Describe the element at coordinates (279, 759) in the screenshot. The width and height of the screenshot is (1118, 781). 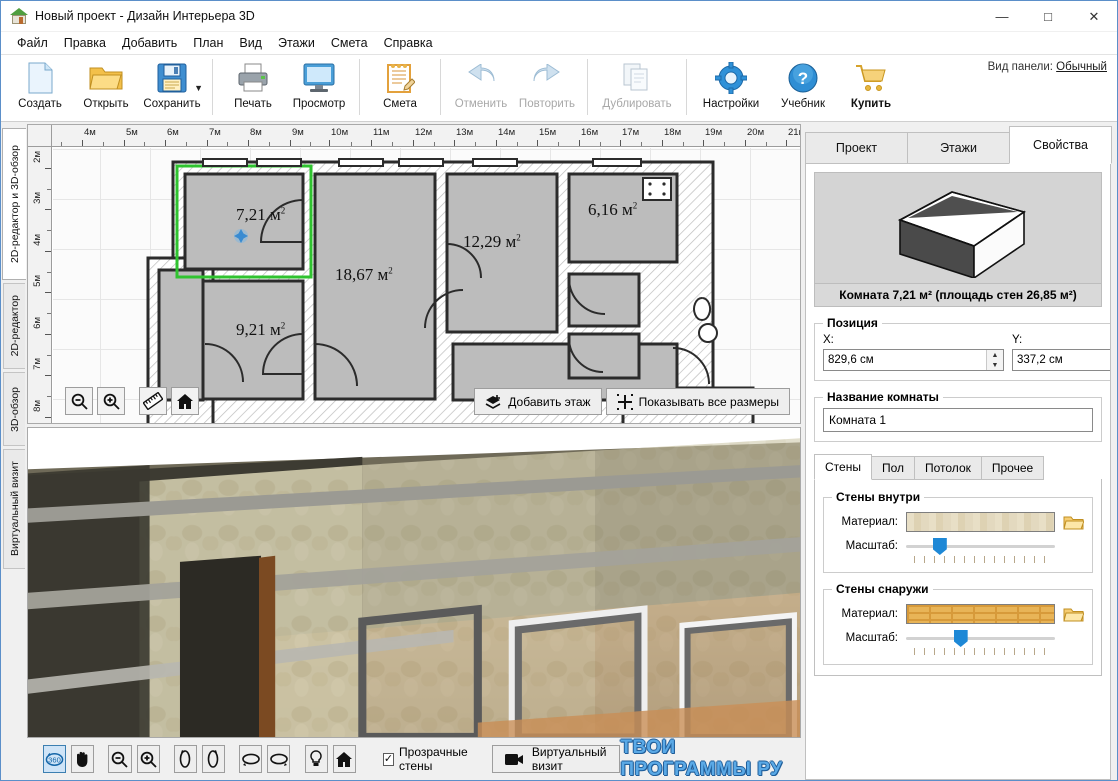
I see `rotate-cw-button` at that location.